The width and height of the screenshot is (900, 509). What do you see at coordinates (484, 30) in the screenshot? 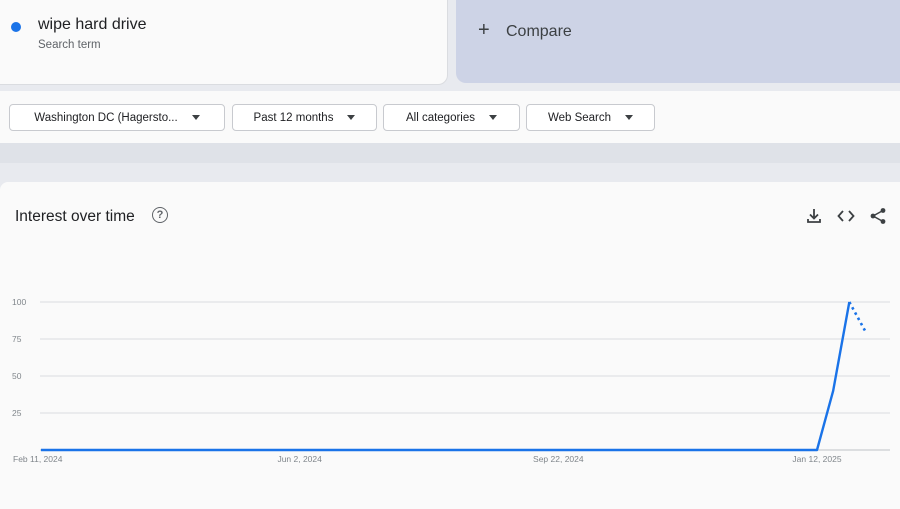
I see `plus-icon: +` at bounding box center [484, 30].